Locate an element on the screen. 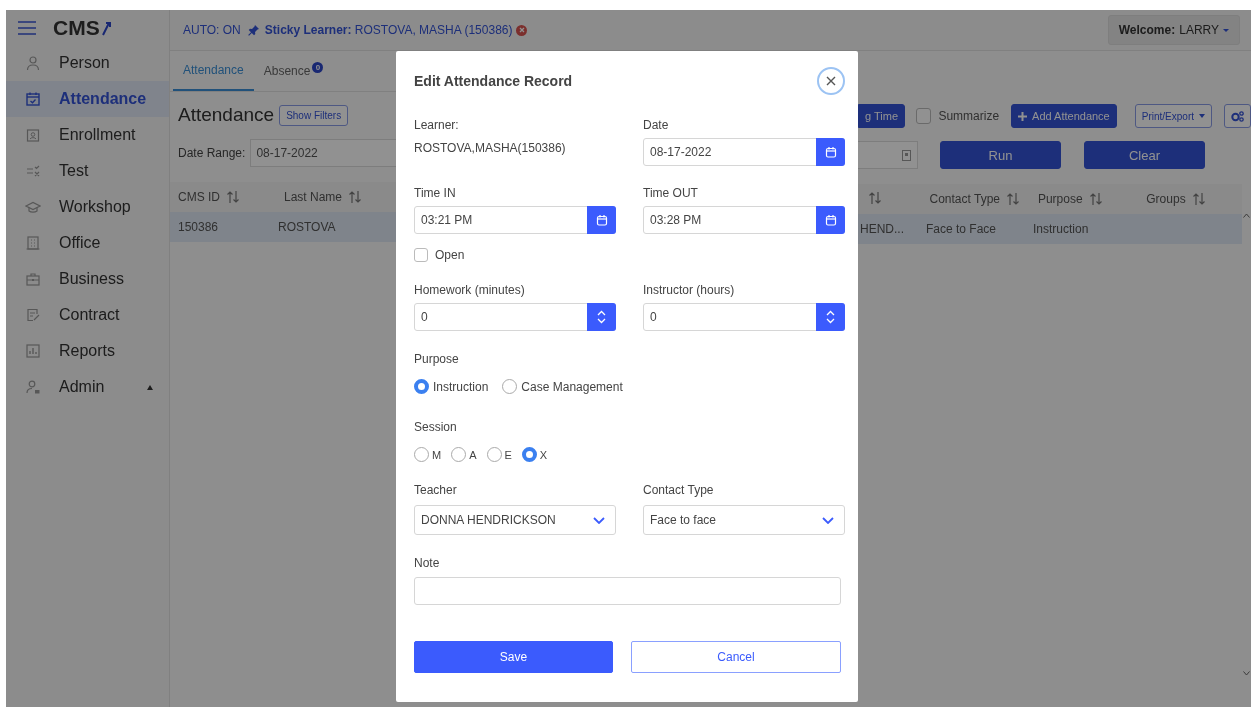  open-label: Open is located at coordinates (450, 255).